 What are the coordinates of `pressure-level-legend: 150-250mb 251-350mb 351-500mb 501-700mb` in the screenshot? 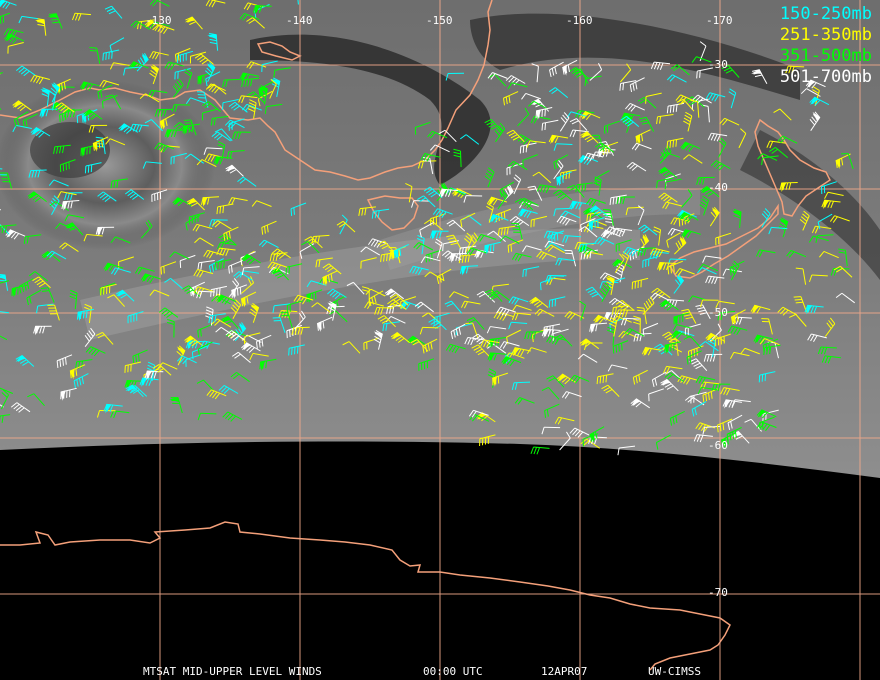 It's located at (826, 46).